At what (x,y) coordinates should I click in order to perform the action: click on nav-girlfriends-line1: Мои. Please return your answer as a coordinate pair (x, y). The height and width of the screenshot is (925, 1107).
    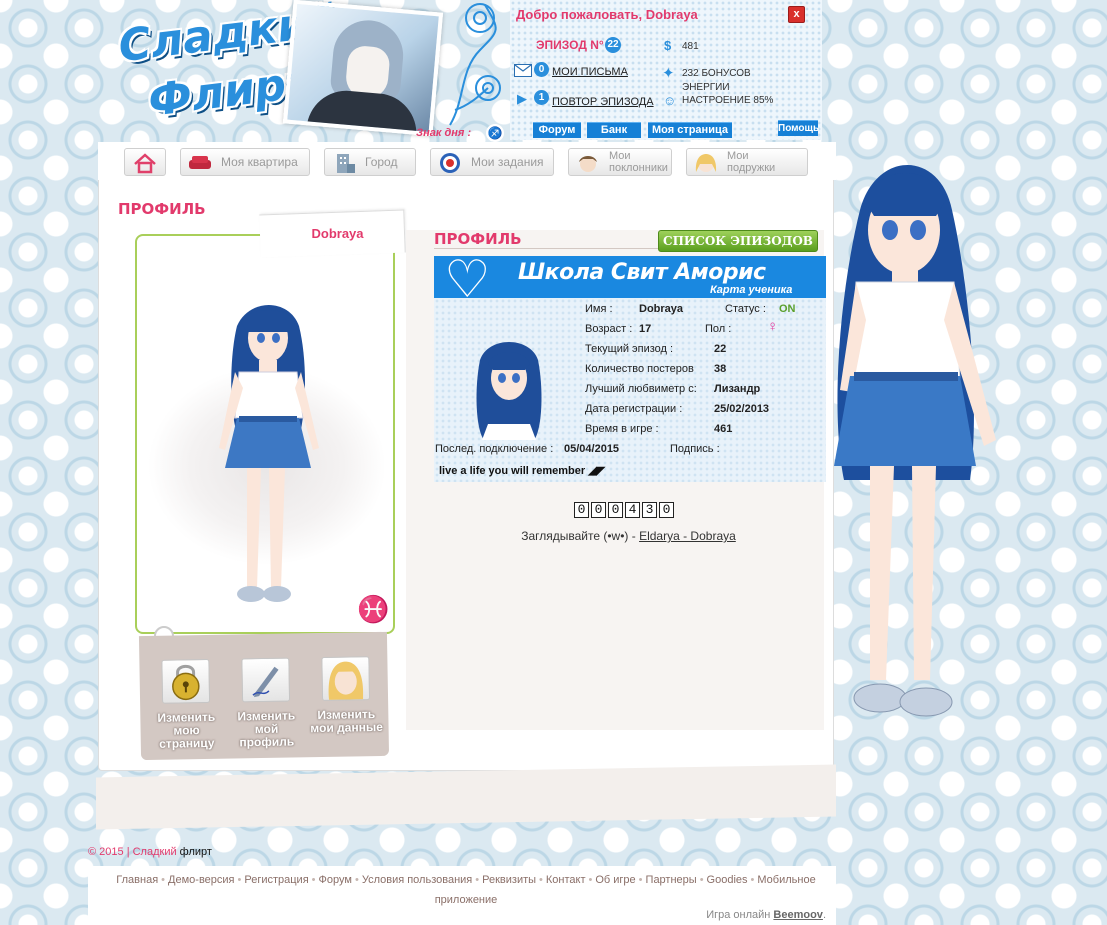
    Looking at the image, I should click on (738, 156).